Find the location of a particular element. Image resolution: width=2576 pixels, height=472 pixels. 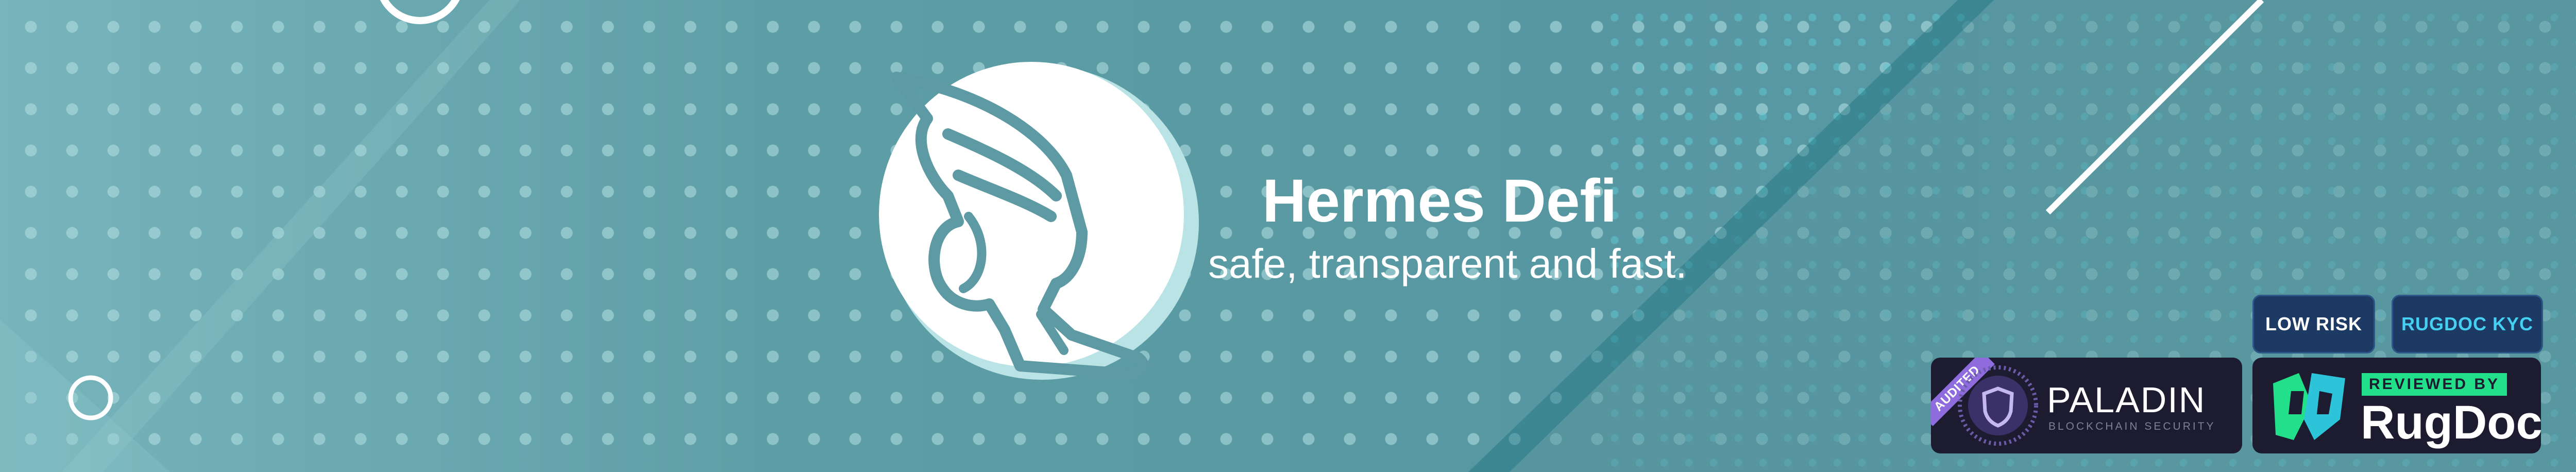

reviewed-by-label: REVIEWED BY is located at coordinates (2434, 384).